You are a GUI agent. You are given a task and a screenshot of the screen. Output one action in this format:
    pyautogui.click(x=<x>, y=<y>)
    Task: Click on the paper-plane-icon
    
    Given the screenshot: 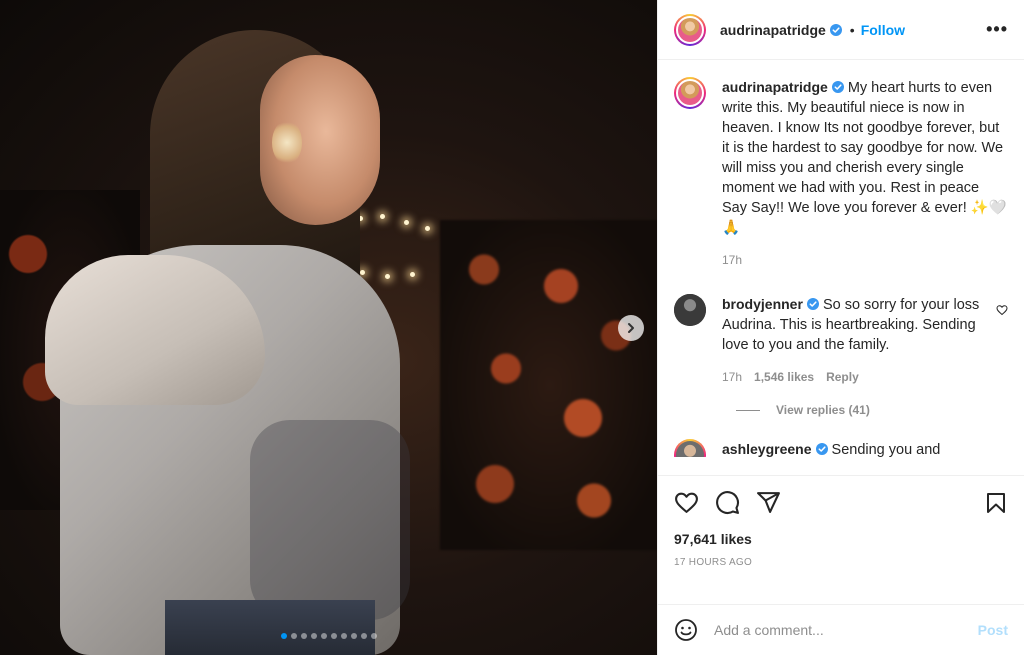 What is the action you would take?
    pyautogui.click(x=768, y=502)
    